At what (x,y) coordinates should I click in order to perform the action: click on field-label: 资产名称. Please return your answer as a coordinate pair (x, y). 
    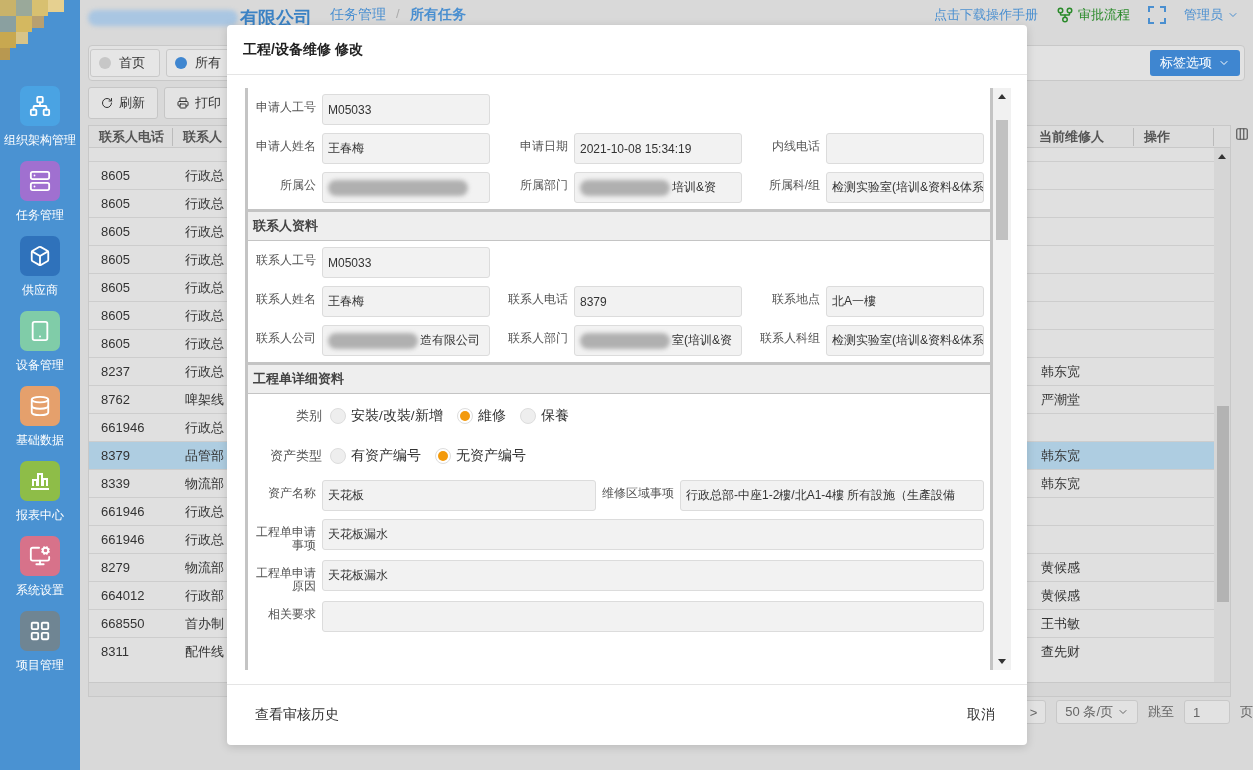
    Looking at the image, I should click on (292, 492).